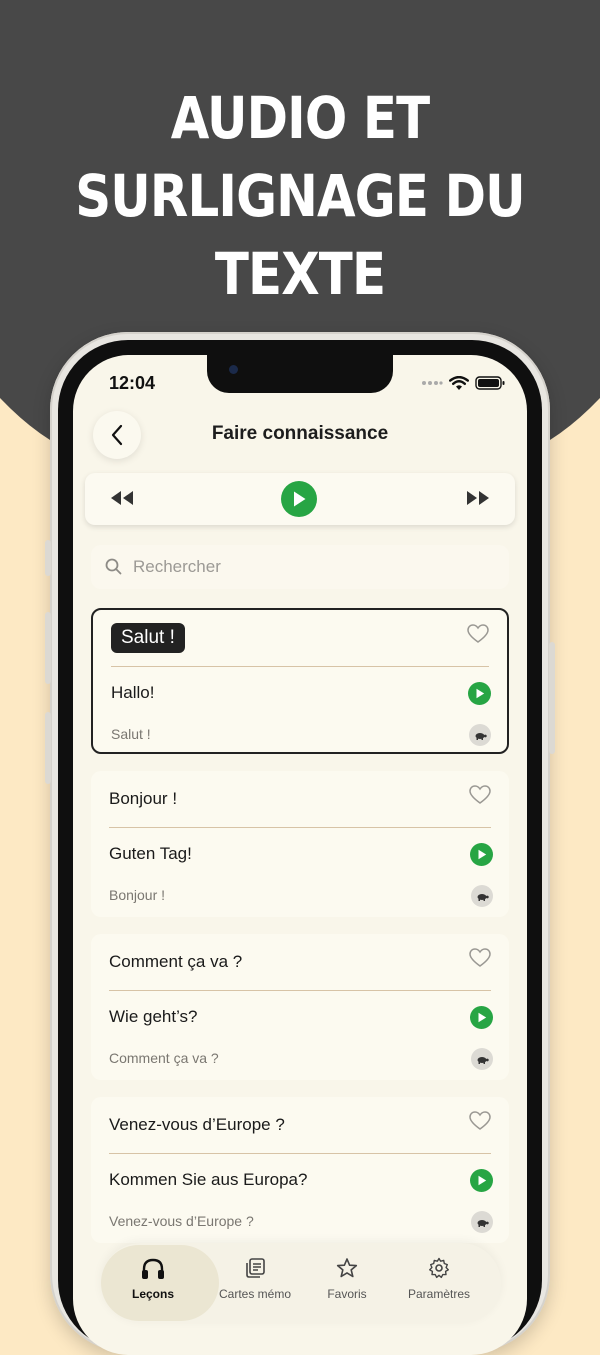 The height and width of the screenshot is (1355, 600). What do you see at coordinates (143, 798) in the screenshot?
I see `french-phrase: Bonjour !` at bounding box center [143, 798].